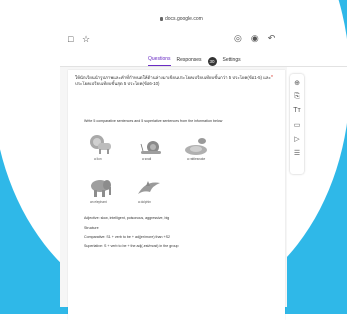  I want to click on toolbar-left: □ ☆, so click(82, 39).